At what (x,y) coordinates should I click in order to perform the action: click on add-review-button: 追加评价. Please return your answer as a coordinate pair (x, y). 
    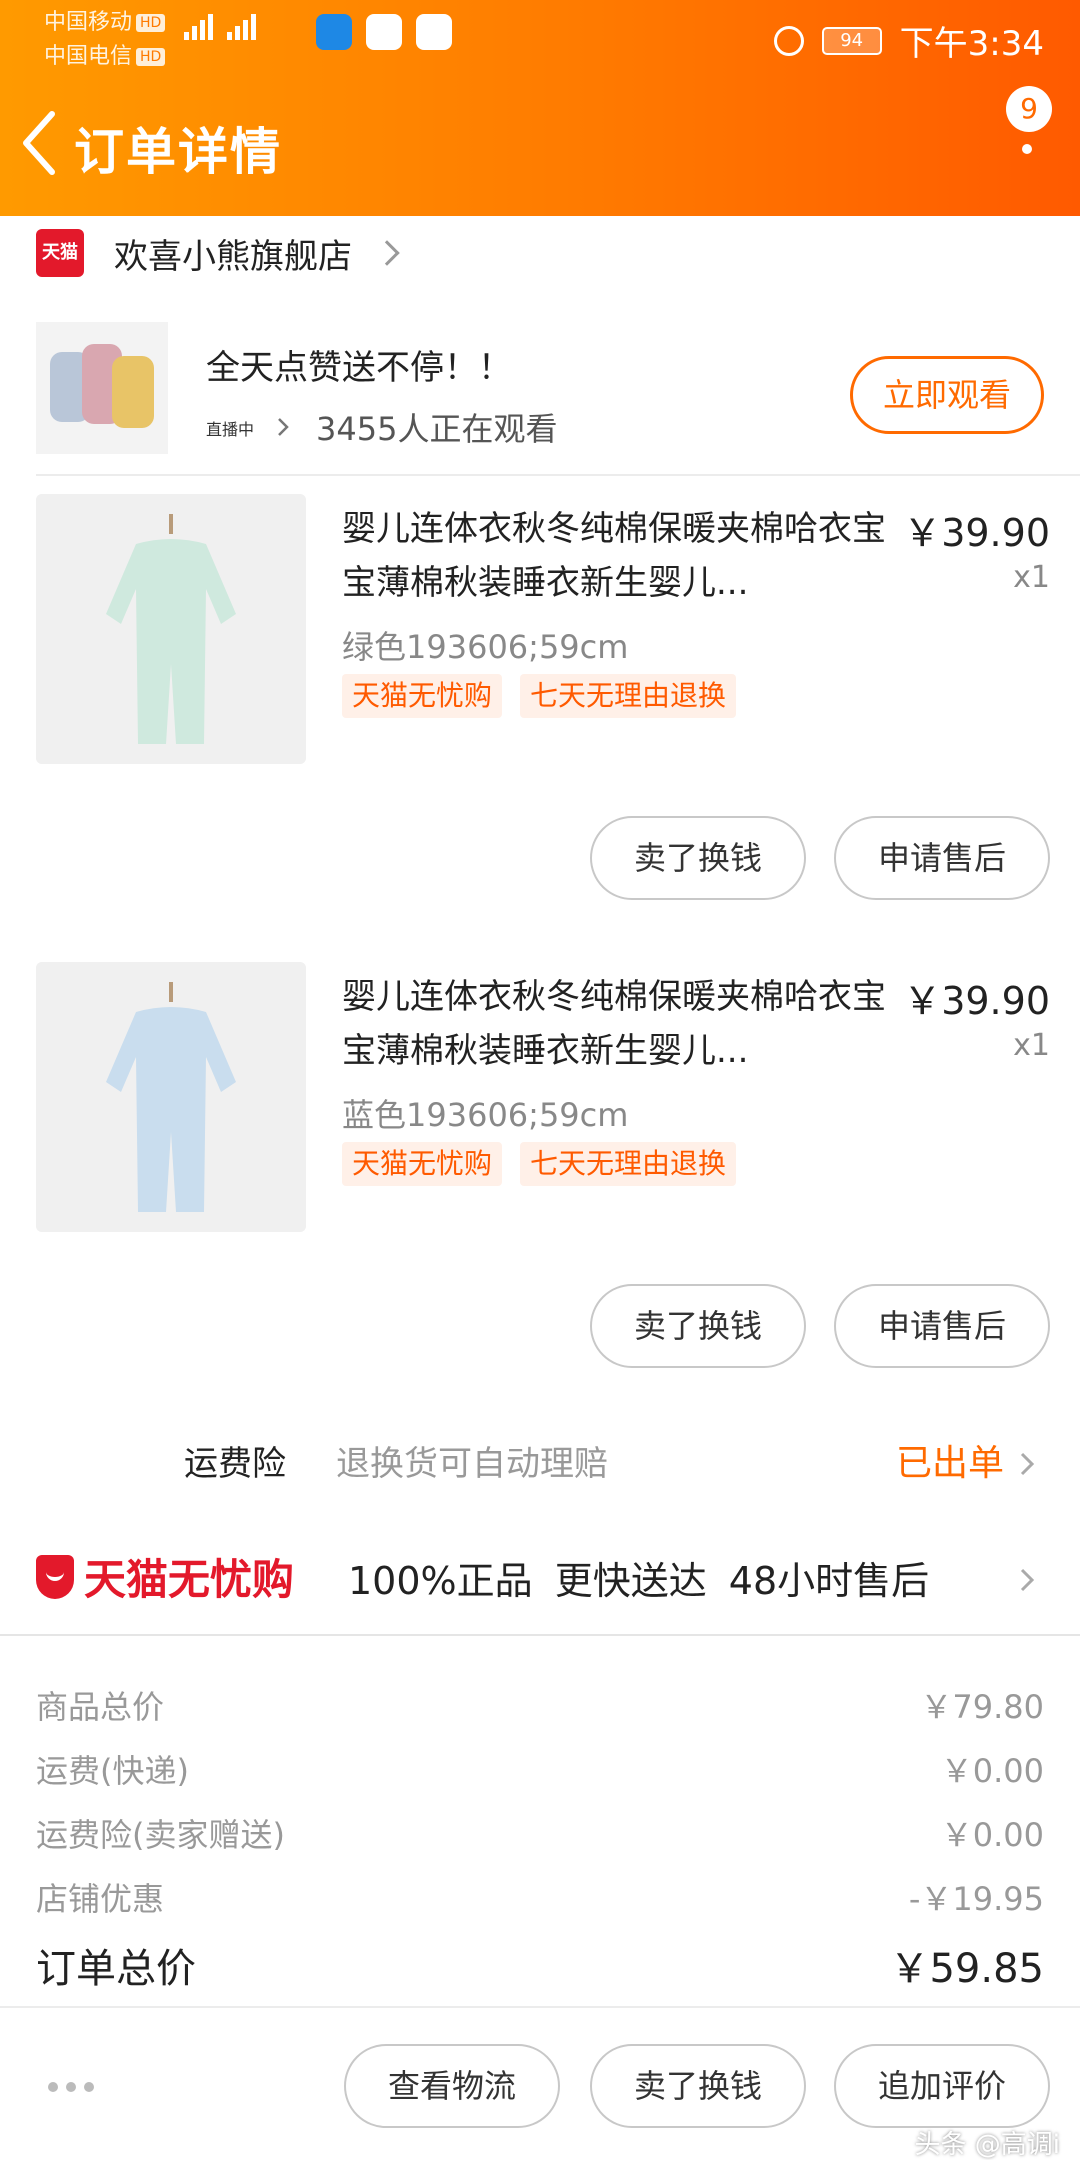
    Looking at the image, I should click on (942, 2086).